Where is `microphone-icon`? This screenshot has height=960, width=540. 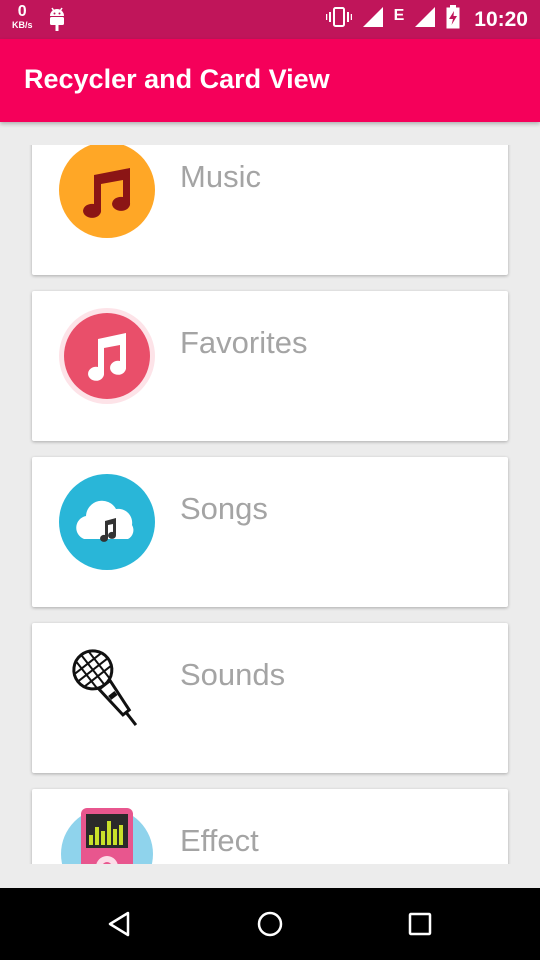 microphone-icon is located at coordinates (107, 688).